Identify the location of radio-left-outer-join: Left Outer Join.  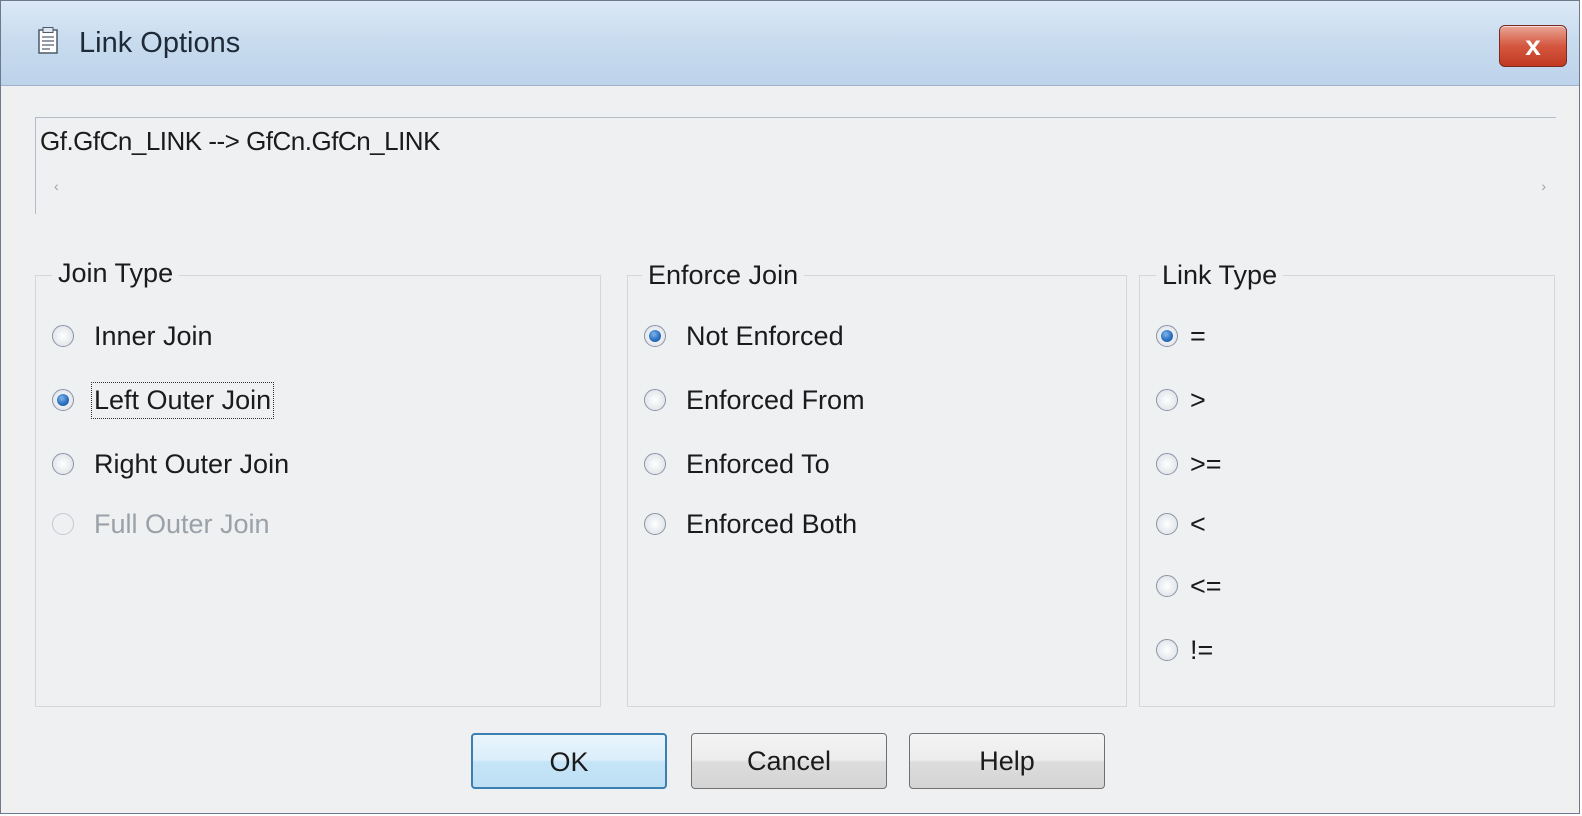
(163, 400).